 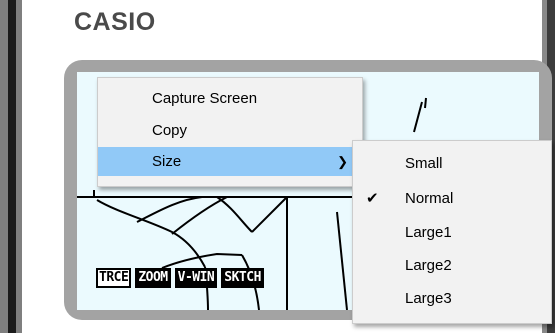 What do you see at coordinates (196, 278) in the screenshot?
I see `softkey-view-window: V-WIN` at bounding box center [196, 278].